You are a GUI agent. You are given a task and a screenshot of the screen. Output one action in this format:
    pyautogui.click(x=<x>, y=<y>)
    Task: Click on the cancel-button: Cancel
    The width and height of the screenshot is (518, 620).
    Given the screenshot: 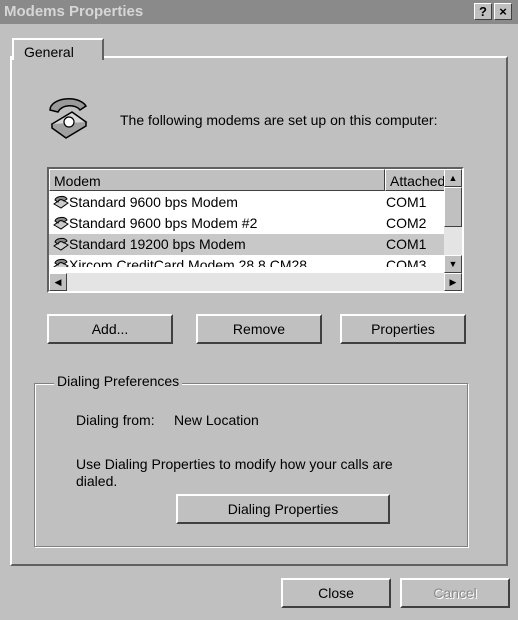 What is the action you would take?
    pyautogui.click(x=455, y=593)
    